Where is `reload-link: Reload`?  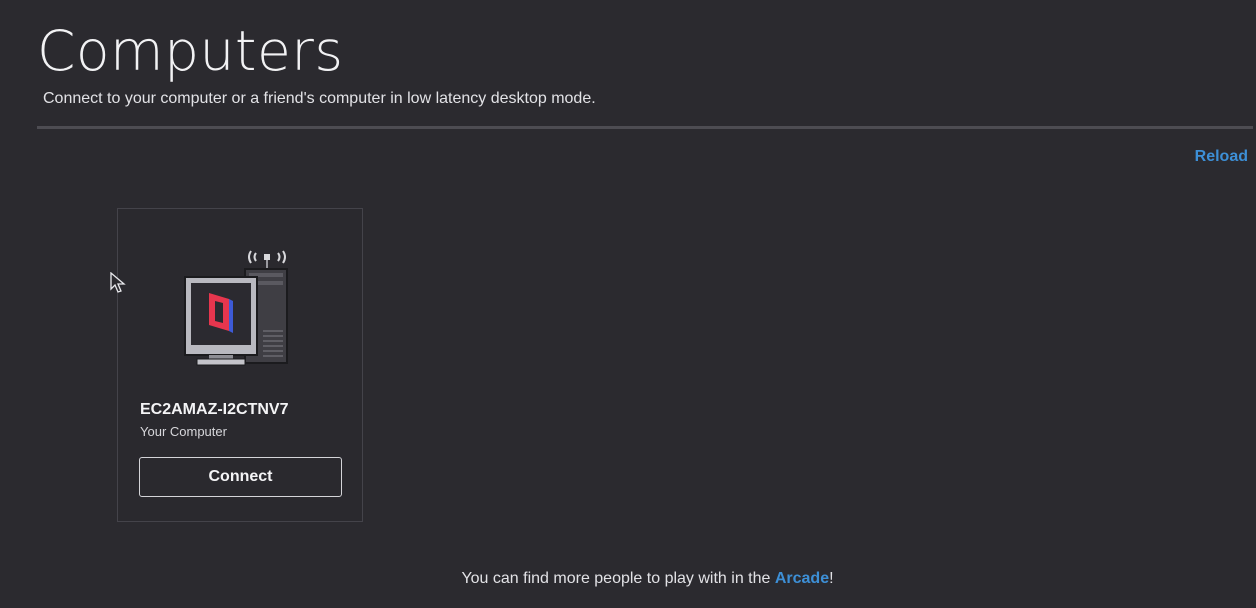 reload-link: Reload is located at coordinates (1221, 157).